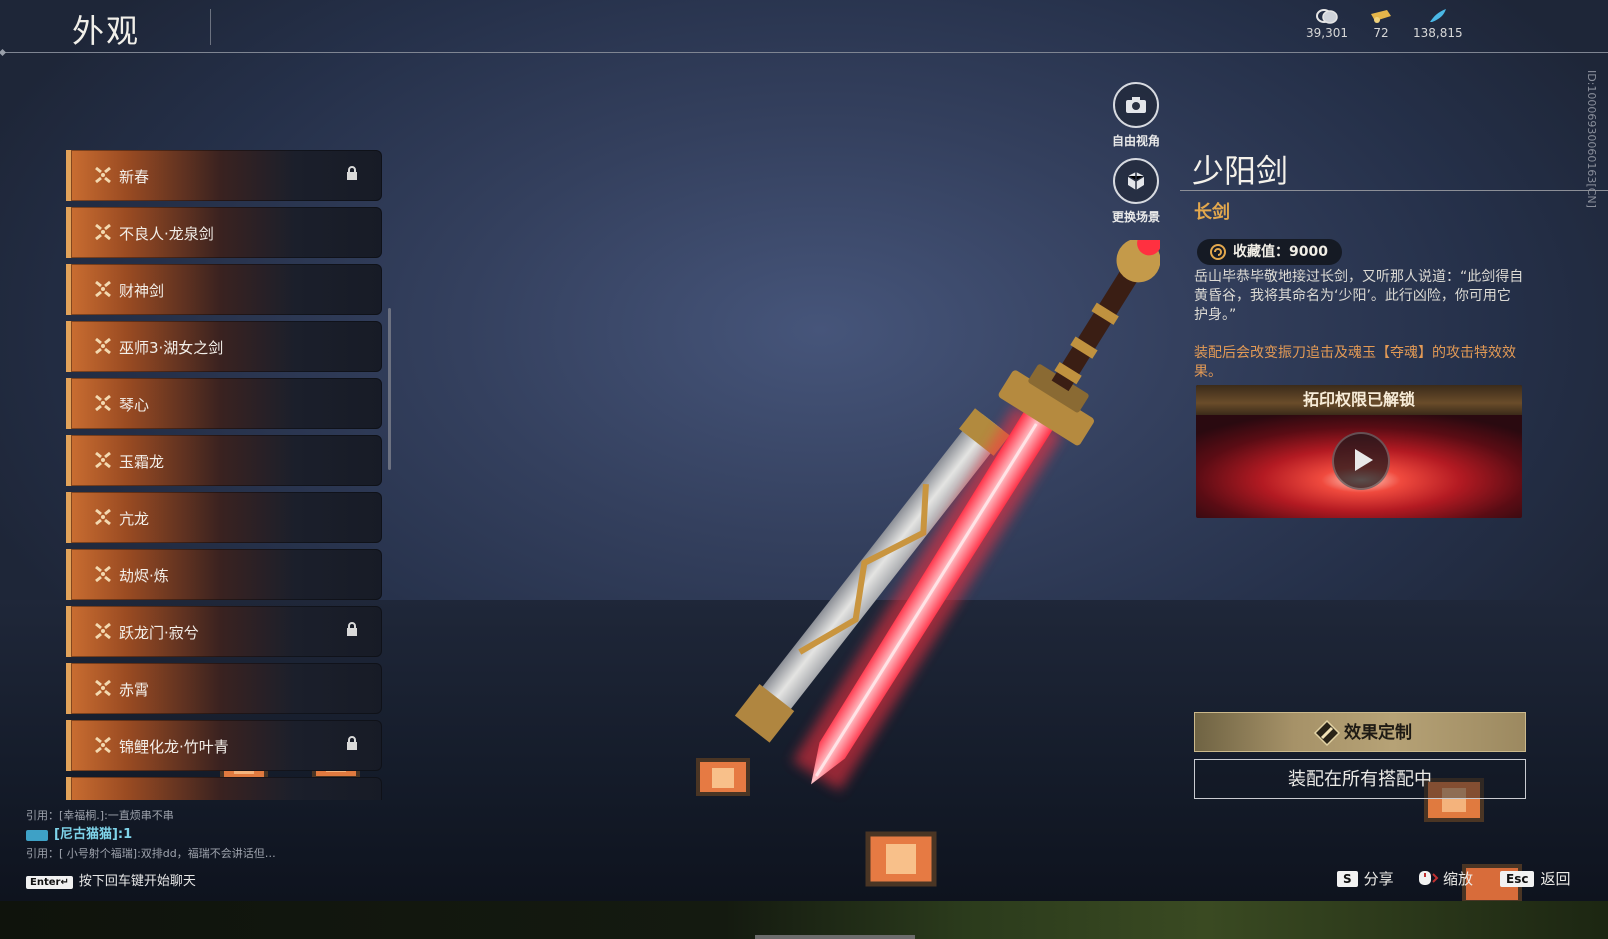 The image size is (1608, 939). What do you see at coordinates (224, 289) in the screenshot?
I see `list-item: 财神剑` at bounding box center [224, 289].